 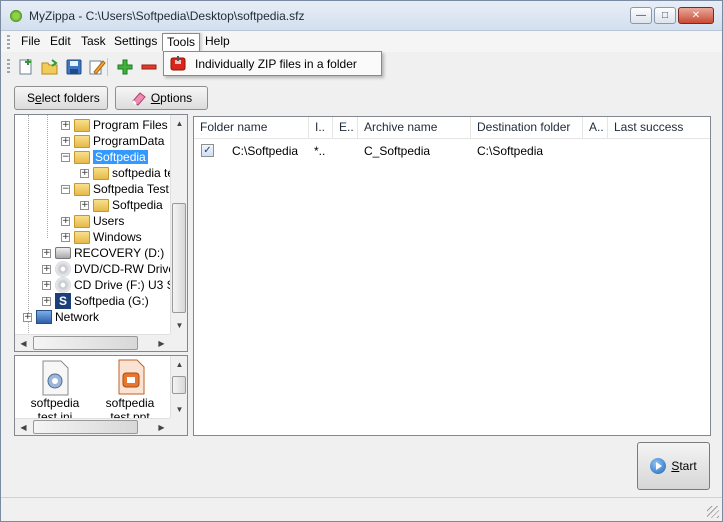 What do you see at coordinates (161, 98) in the screenshot?
I see `options-button: Options` at bounding box center [161, 98].